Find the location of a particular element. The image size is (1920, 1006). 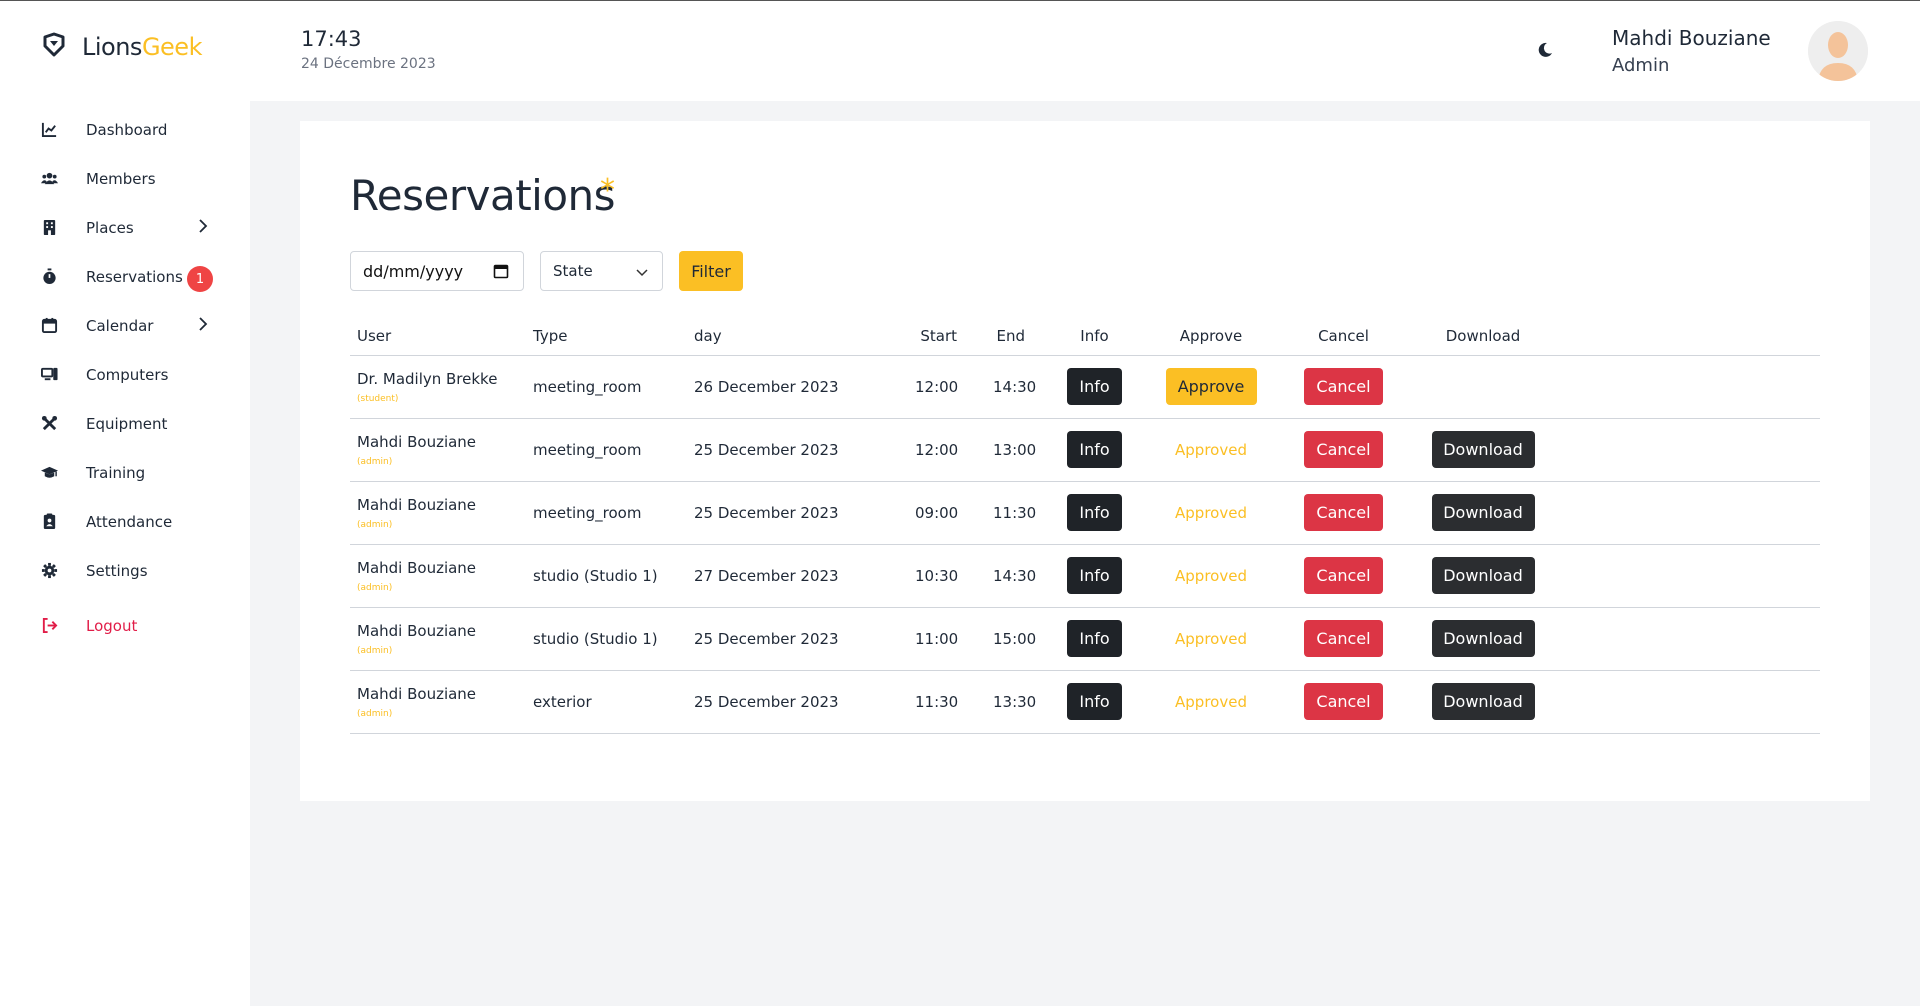

column-header-approve: Approve is located at coordinates (1211, 336).